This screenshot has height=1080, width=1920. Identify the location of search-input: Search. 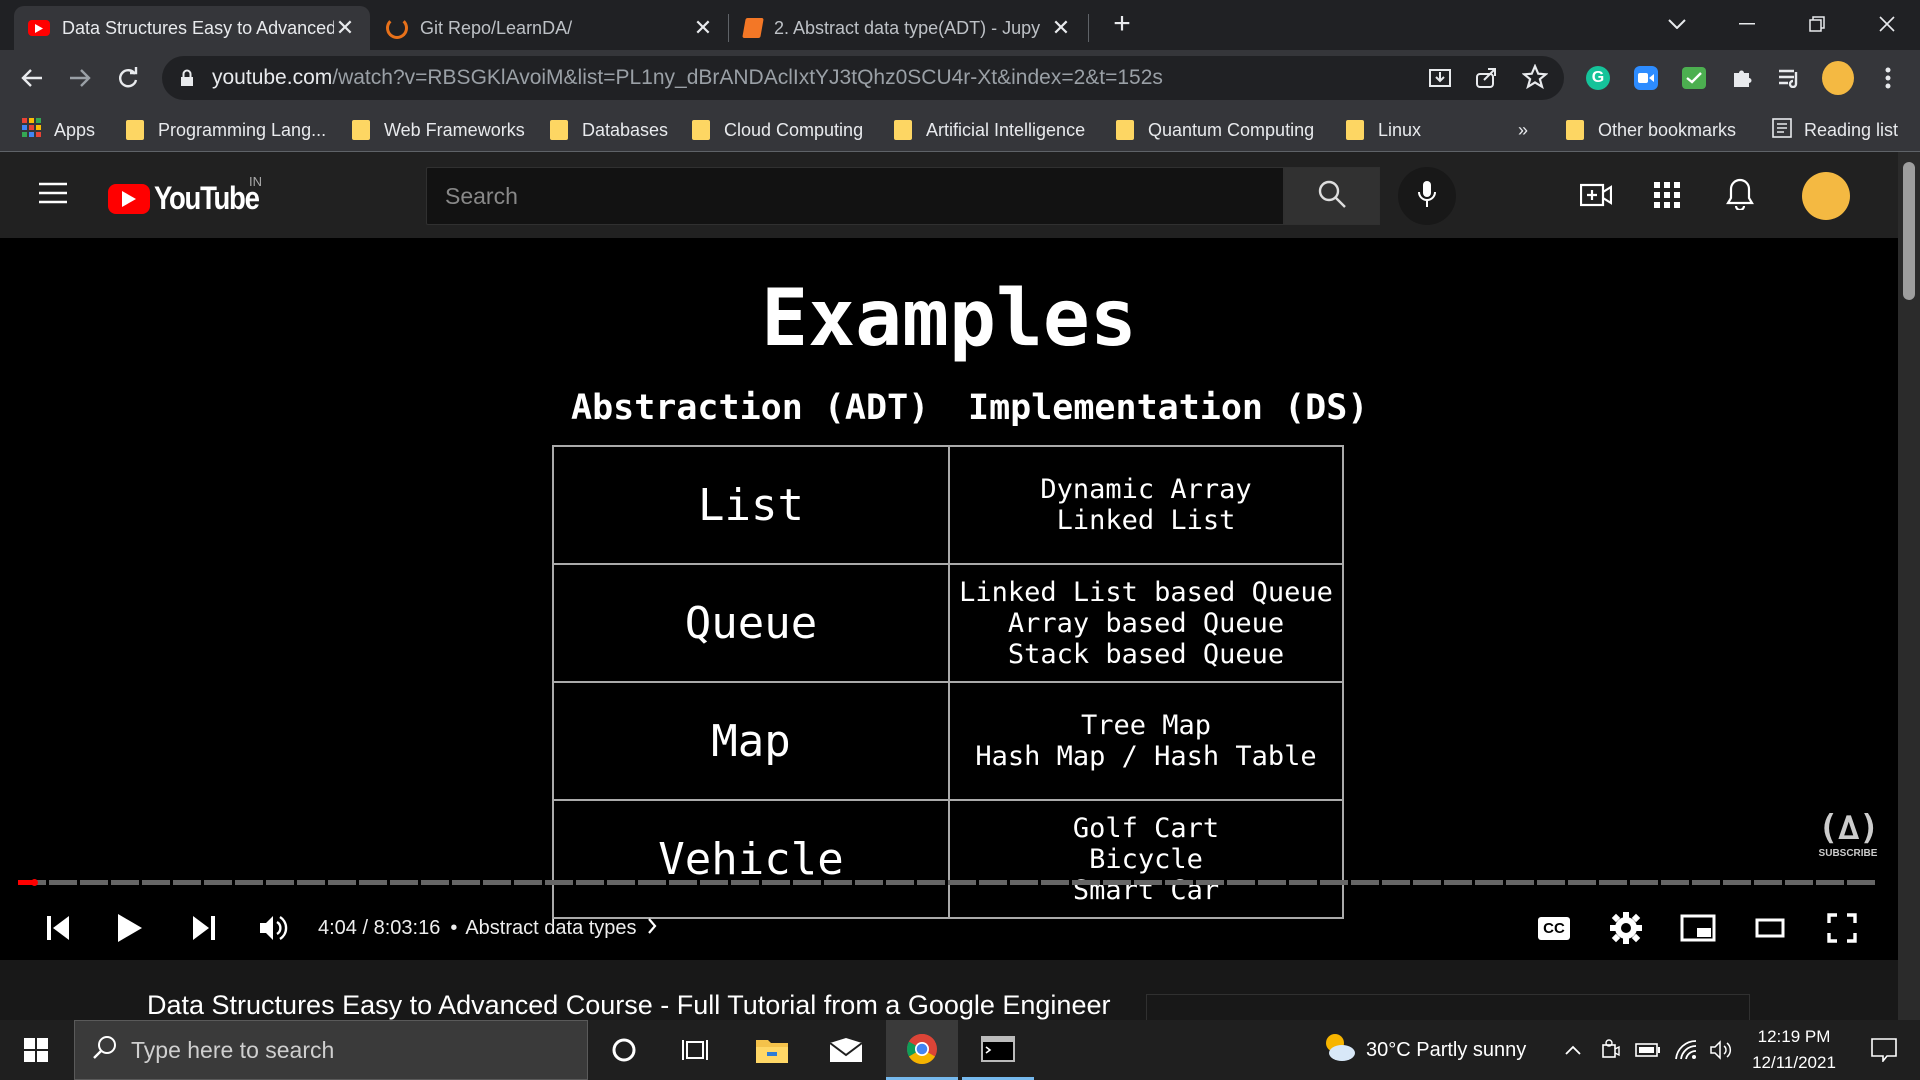
(855, 196).